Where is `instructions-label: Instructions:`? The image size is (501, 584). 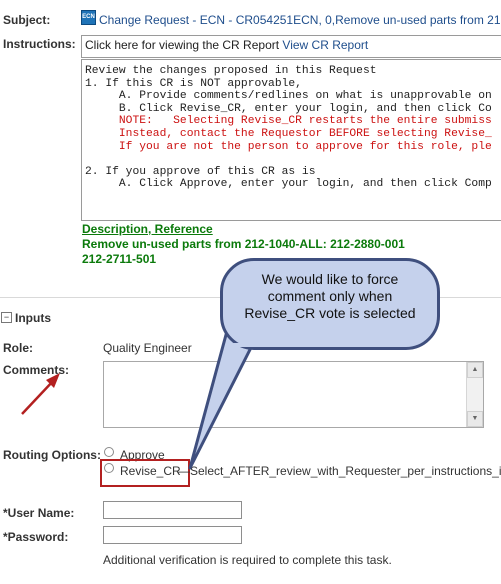
instructions-label: Instructions: is located at coordinates (39, 44).